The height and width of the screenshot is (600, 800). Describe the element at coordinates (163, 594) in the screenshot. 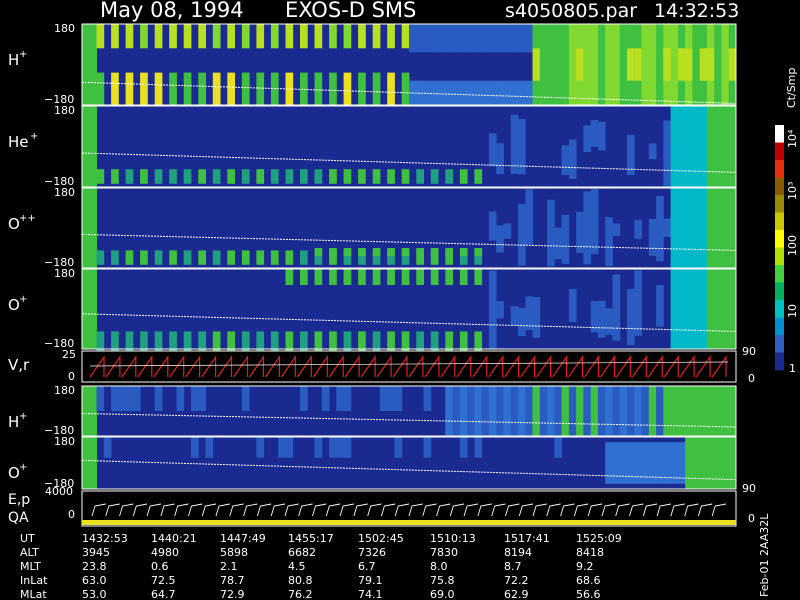

I see `x-axis-value: 64.7` at that location.